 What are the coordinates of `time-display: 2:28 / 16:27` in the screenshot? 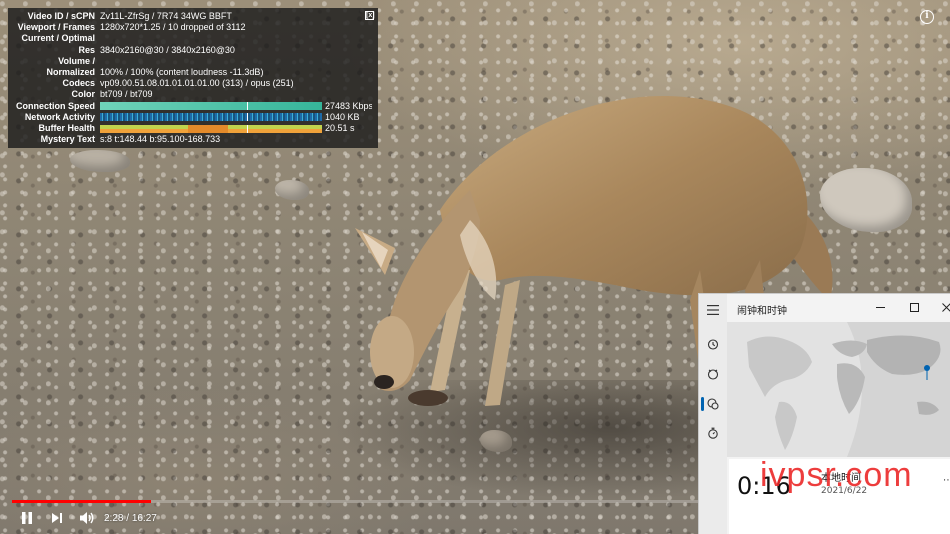 It's located at (130, 518).